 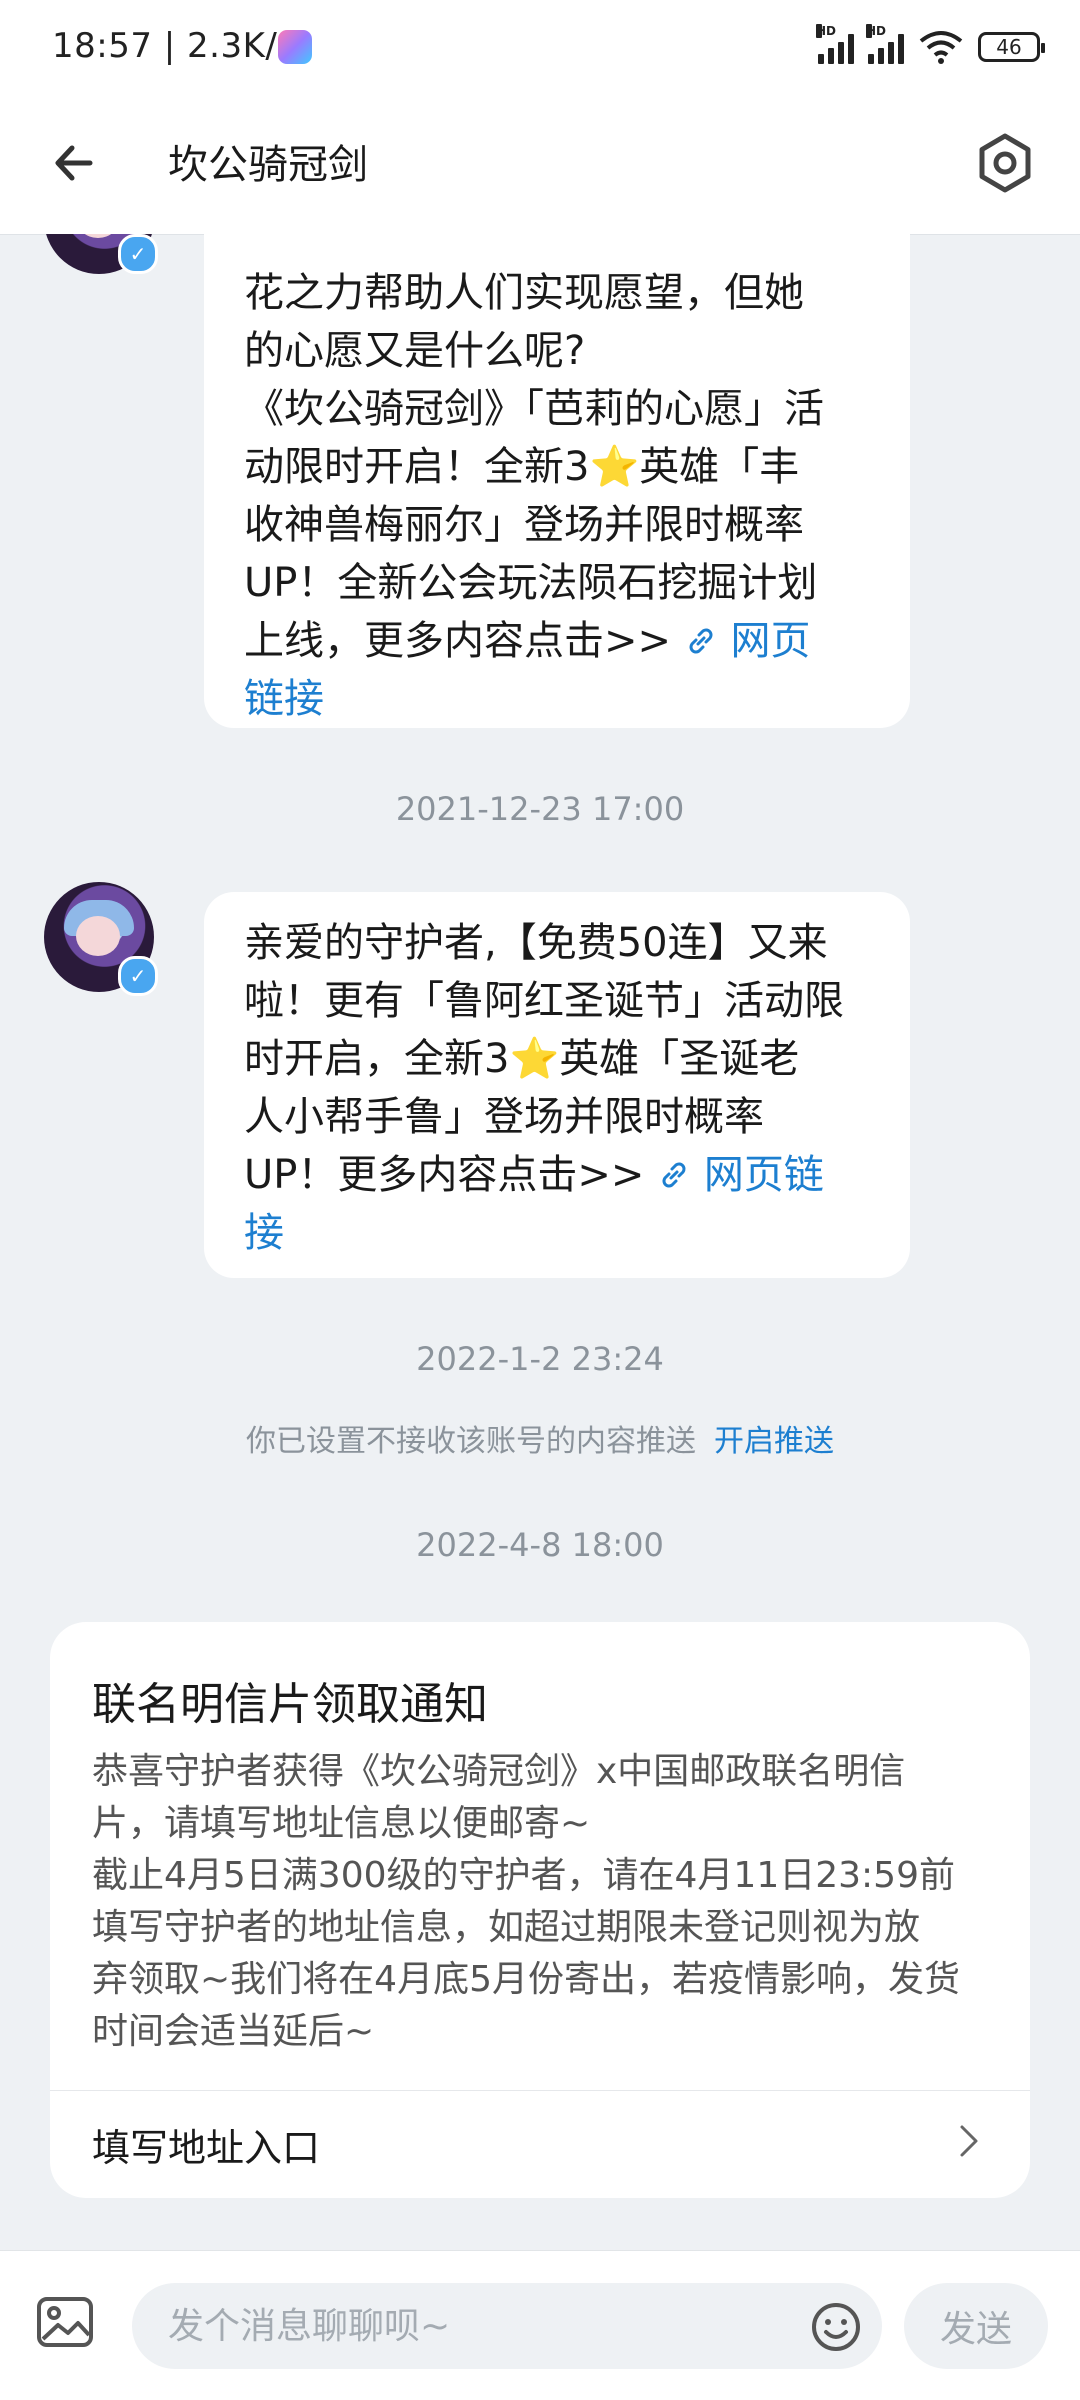 I want to click on message-line: 收神兽梅丽尔」登场并限时概率, so click(x=524, y=525).